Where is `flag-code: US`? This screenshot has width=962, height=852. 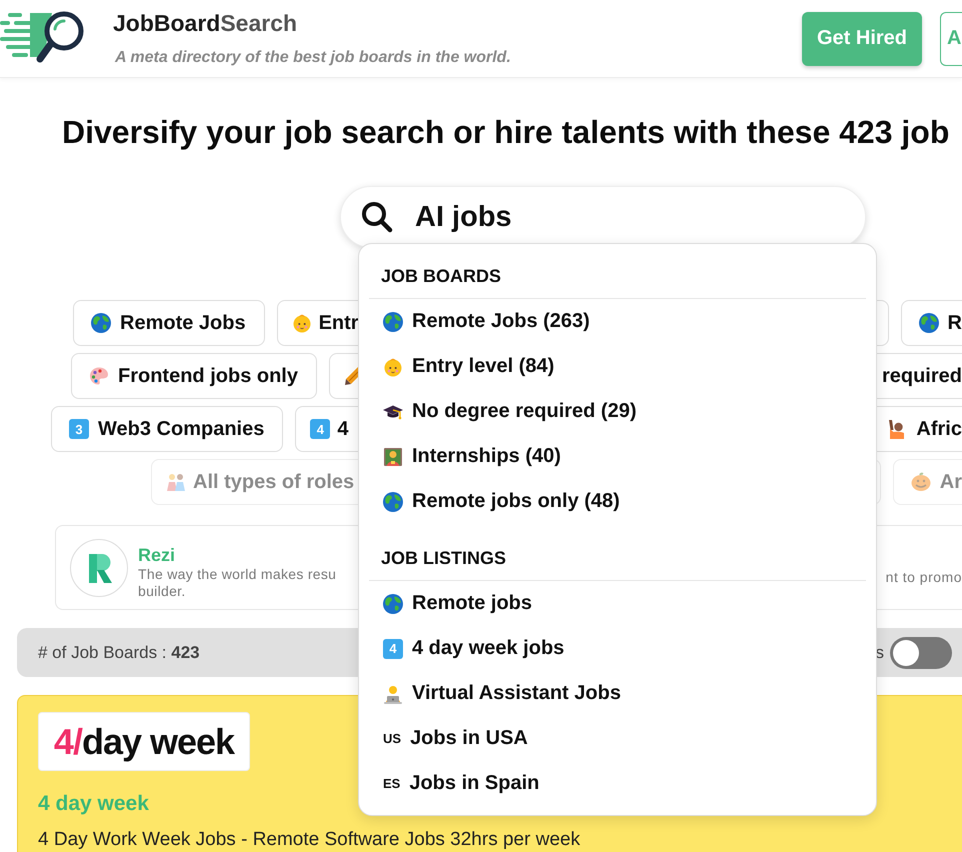 flag-code: US is located at coordinates (392, 738).